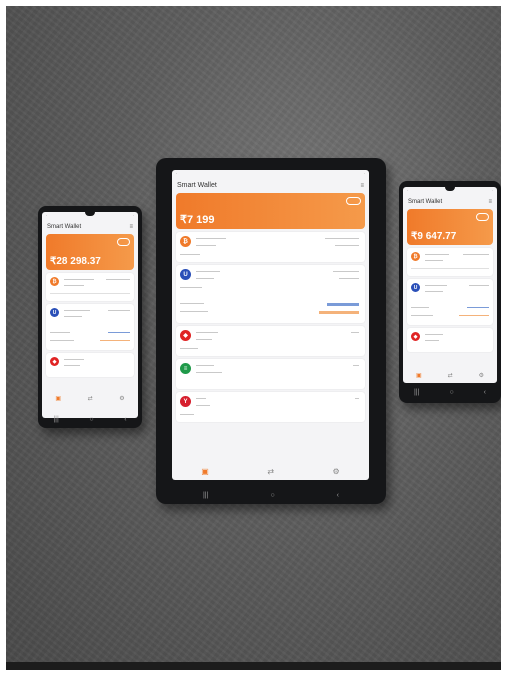 The height and width of the screenshot is (677, 507). I want to click on right-tab-settings-icon: ⚙, so click(481, 375).